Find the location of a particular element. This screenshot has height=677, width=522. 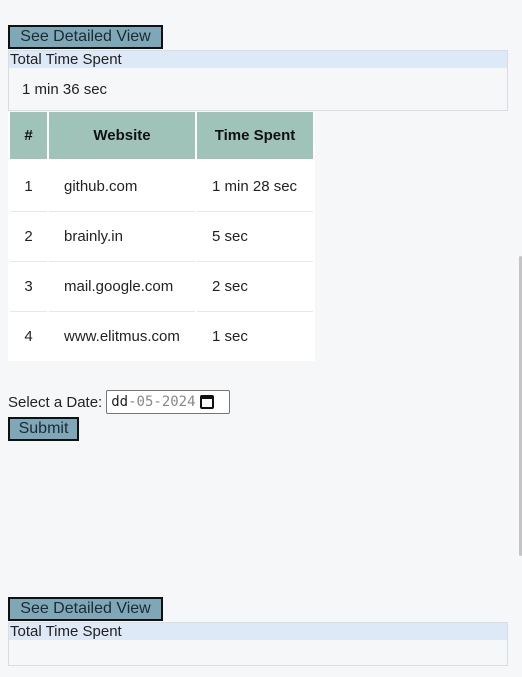

row-website: brainly.in is located at coordinates (122, 237).